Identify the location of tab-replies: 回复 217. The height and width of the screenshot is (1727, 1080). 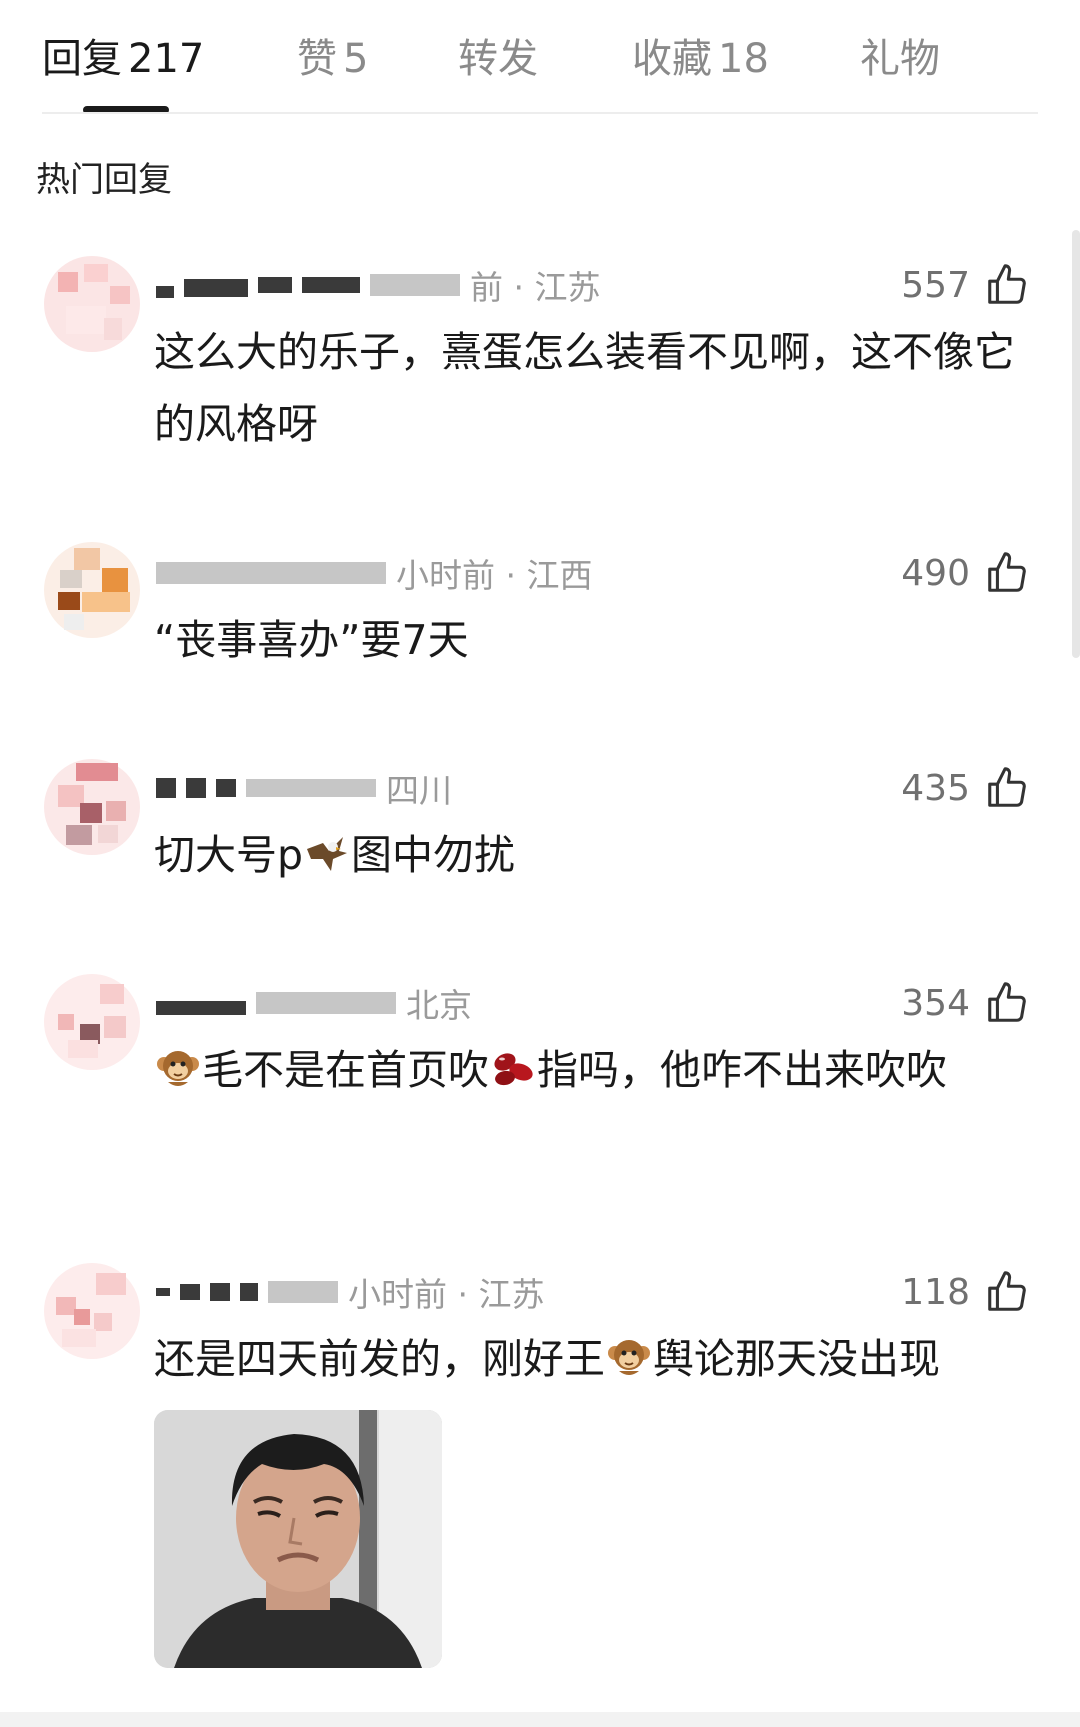
(123, 55).